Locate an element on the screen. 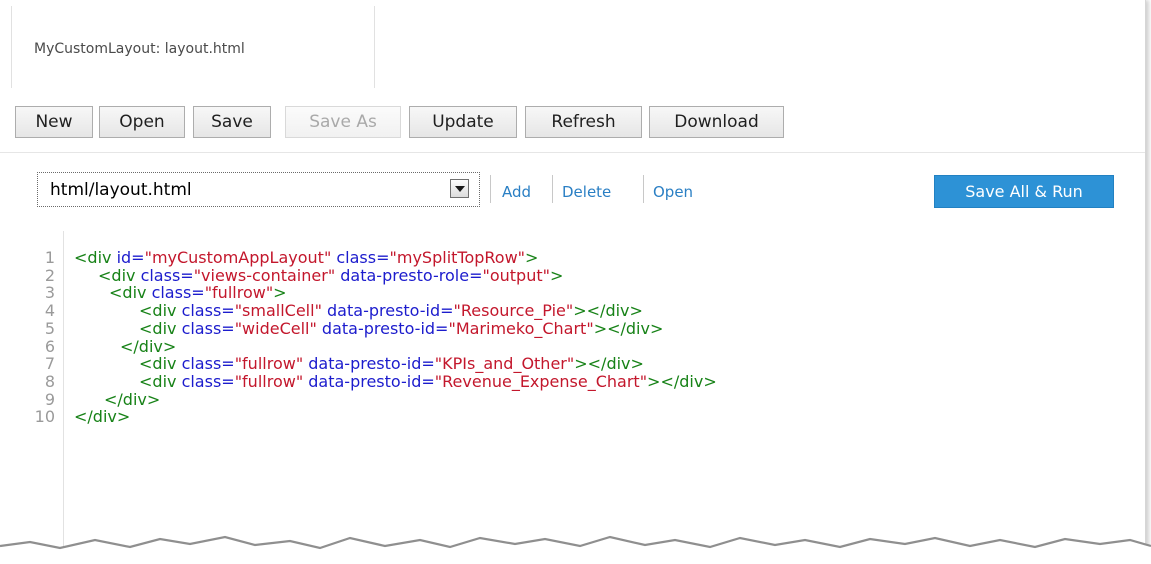  code-token: "myCustomAppLayout" is located at coordinates (238, 257).